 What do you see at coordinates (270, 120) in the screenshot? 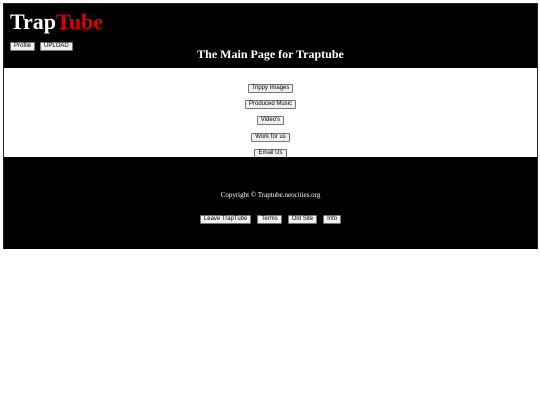
I see `videos-button: Video's` at bounding box center [270, 120].